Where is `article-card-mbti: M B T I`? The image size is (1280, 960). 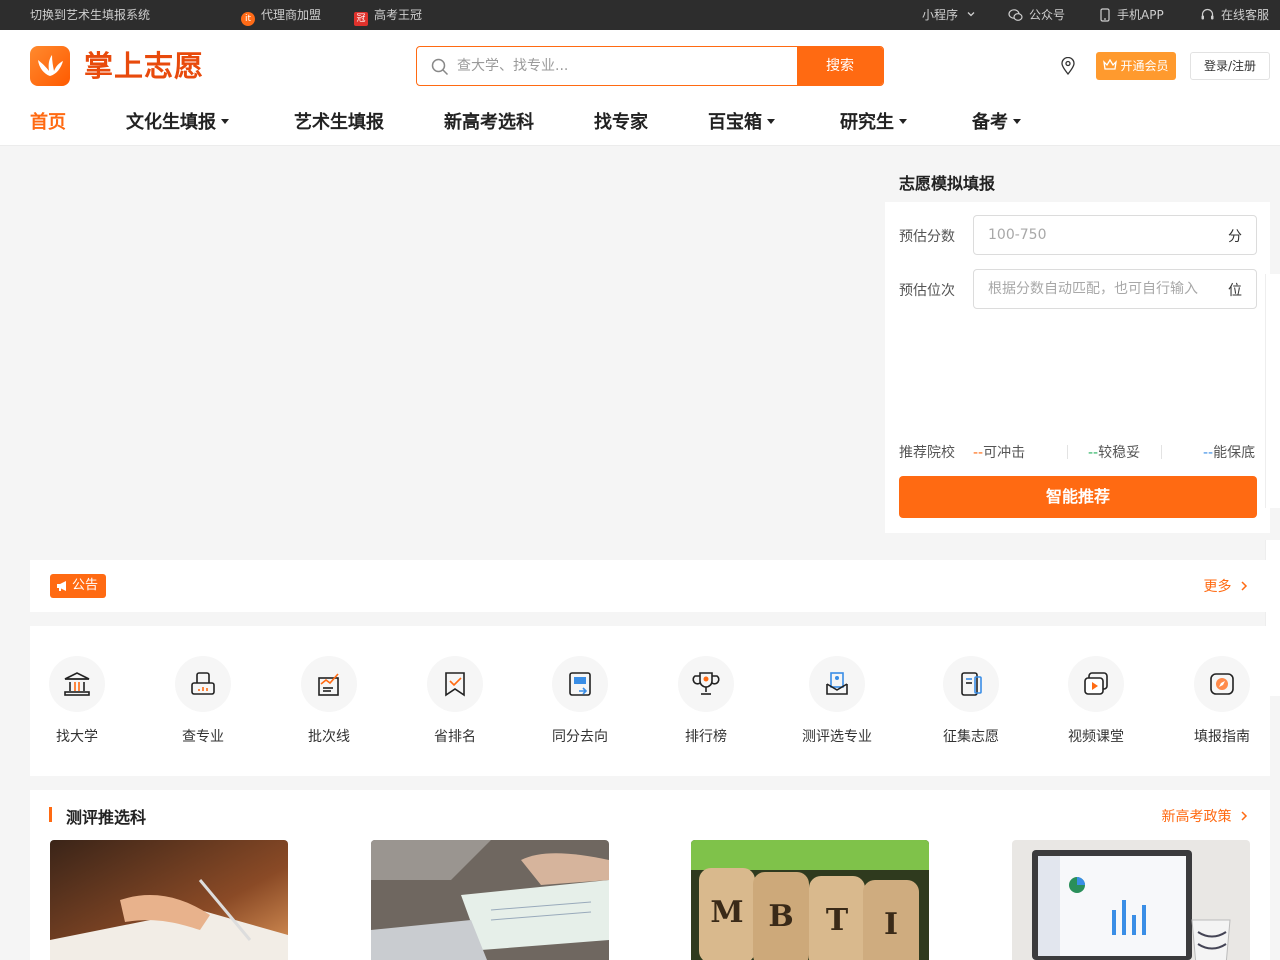
article-card-mbti: M B T I is located at coordinates (810, 900).